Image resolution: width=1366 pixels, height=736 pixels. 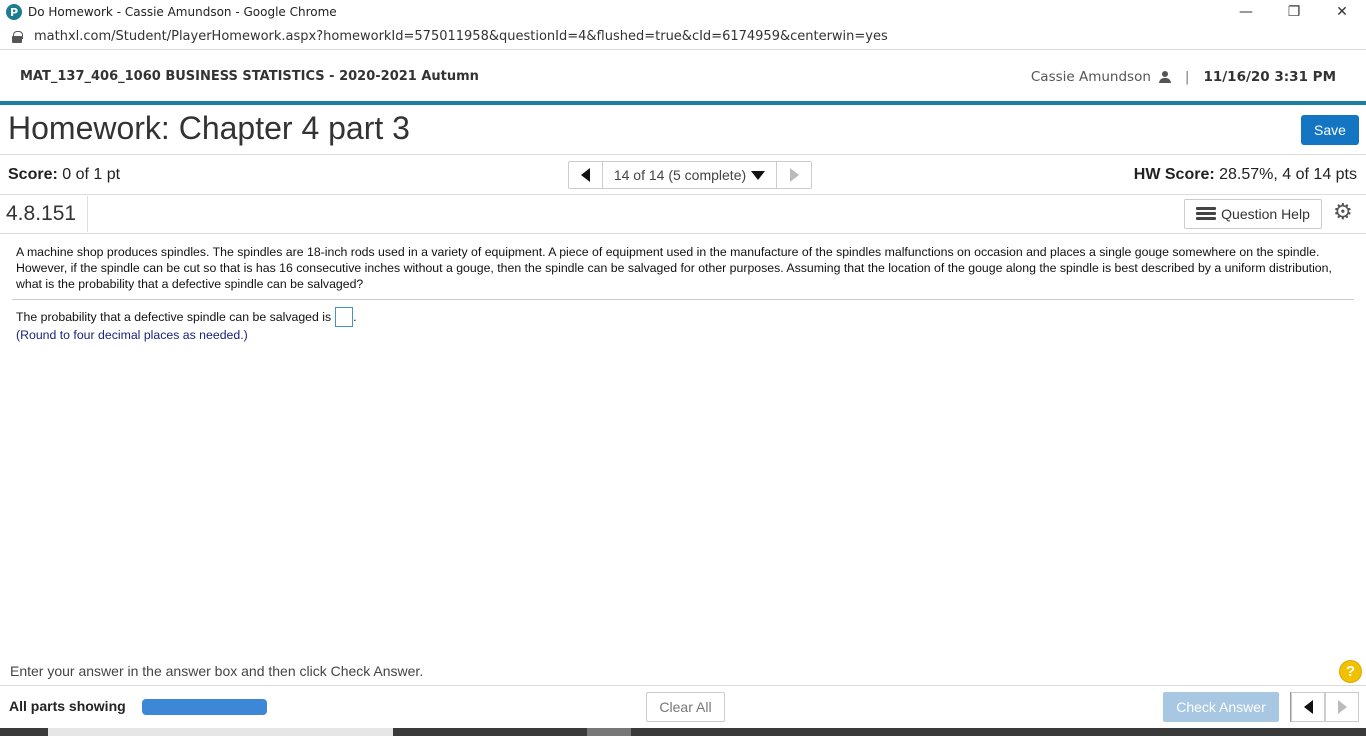 What do you see at coordinates (204, 707) in the screenshot?
I see `parts-progress-bar` at bounding box center [204, 707].